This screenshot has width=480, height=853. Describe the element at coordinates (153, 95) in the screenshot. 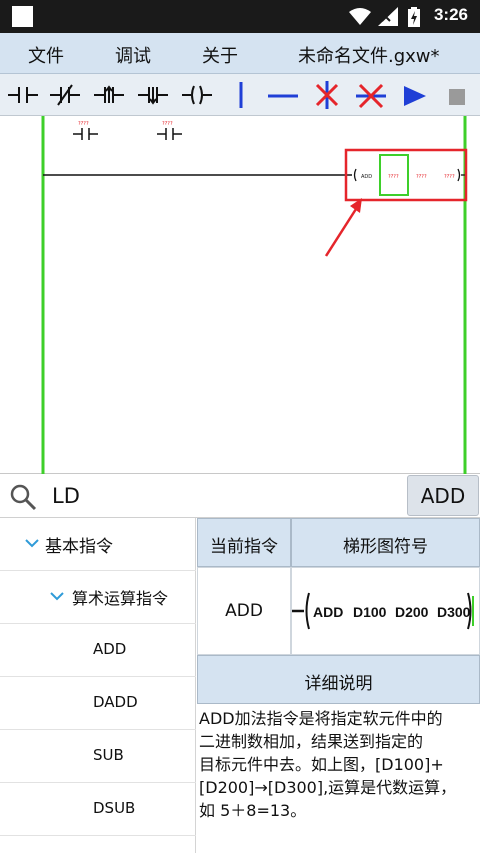

I see `falling-edge-contact-icon` at that location.